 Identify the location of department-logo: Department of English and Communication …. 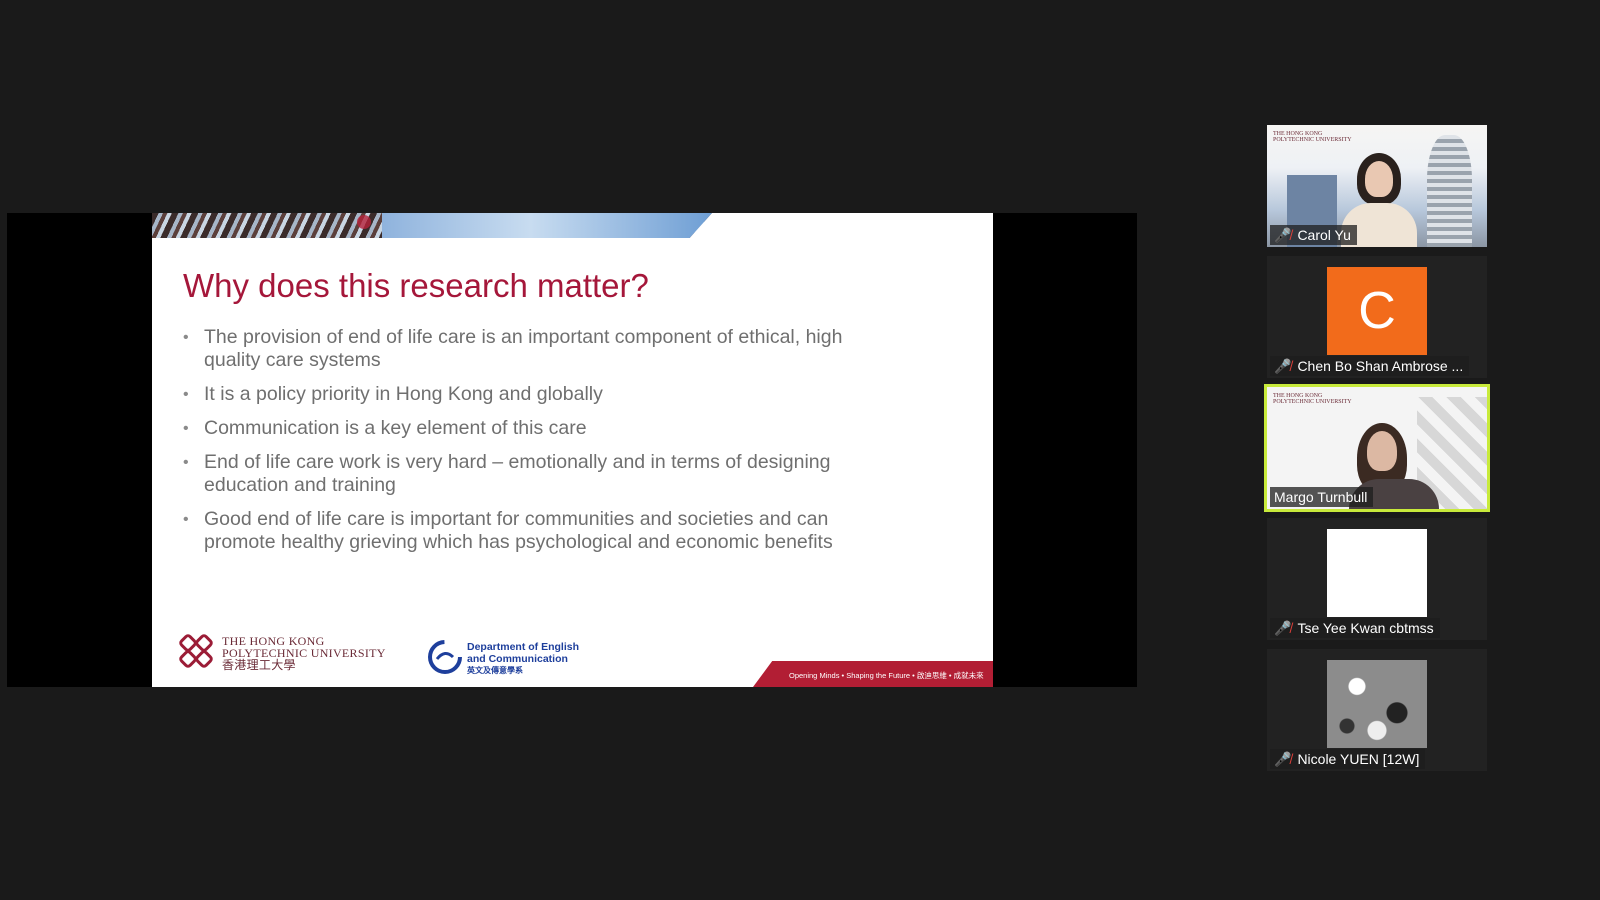
(512, 659).